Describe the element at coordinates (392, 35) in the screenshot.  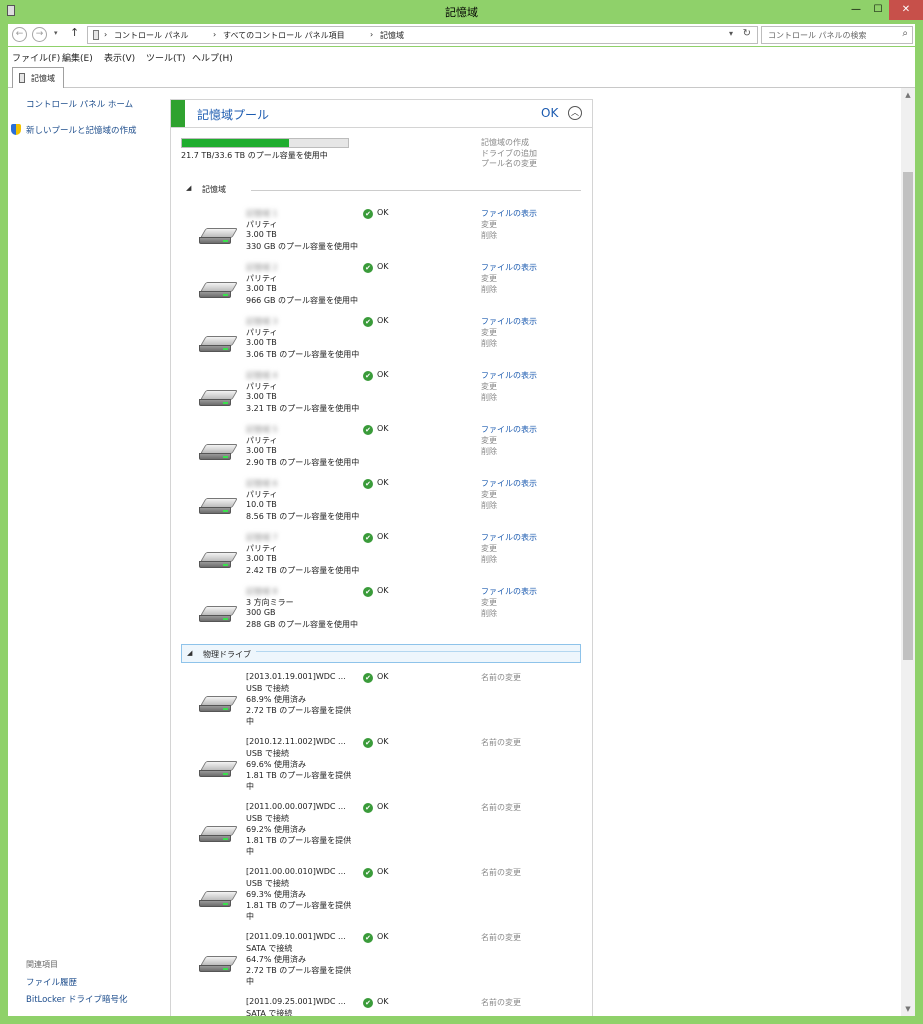
I see `breadcrumb-storage-spaces: 記憶域` at that location.